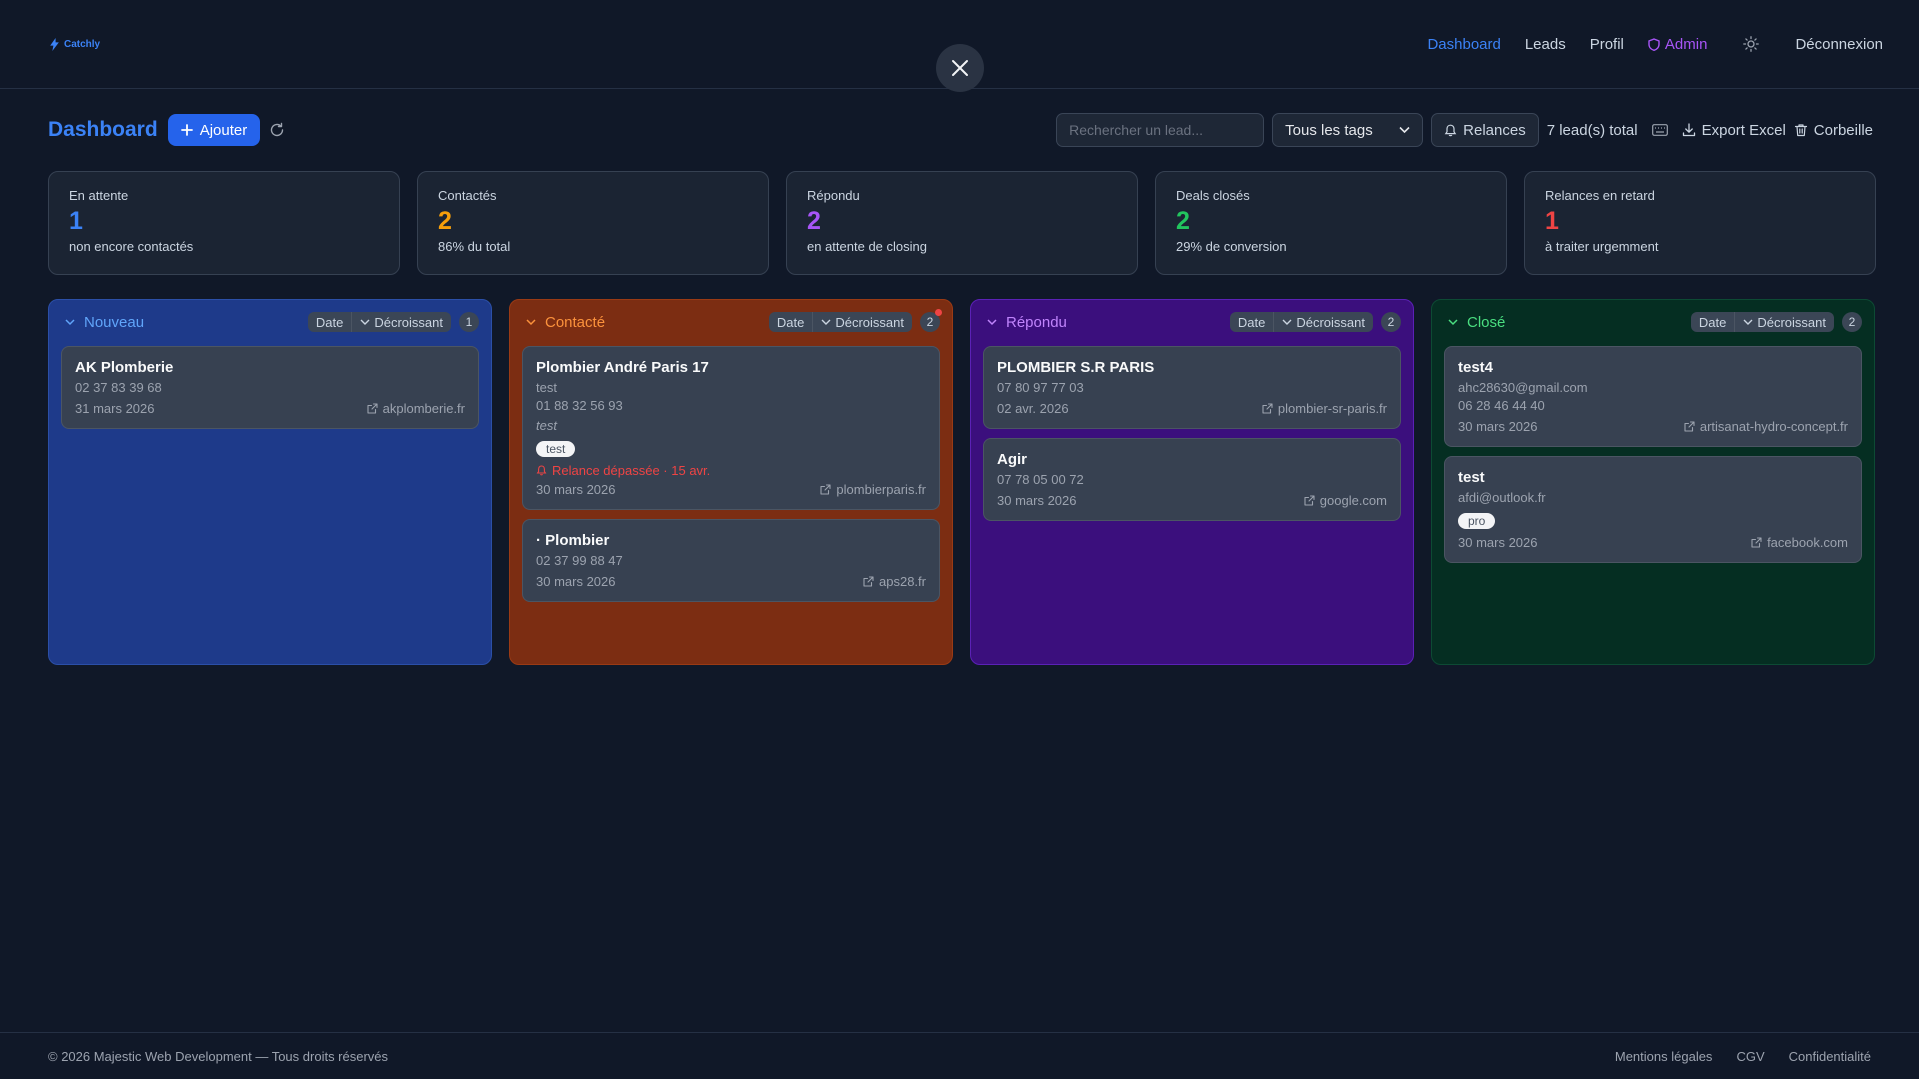  Describe the element at coordinates (469, 322) in the screenshot. I see `column-count: 1` at that location.